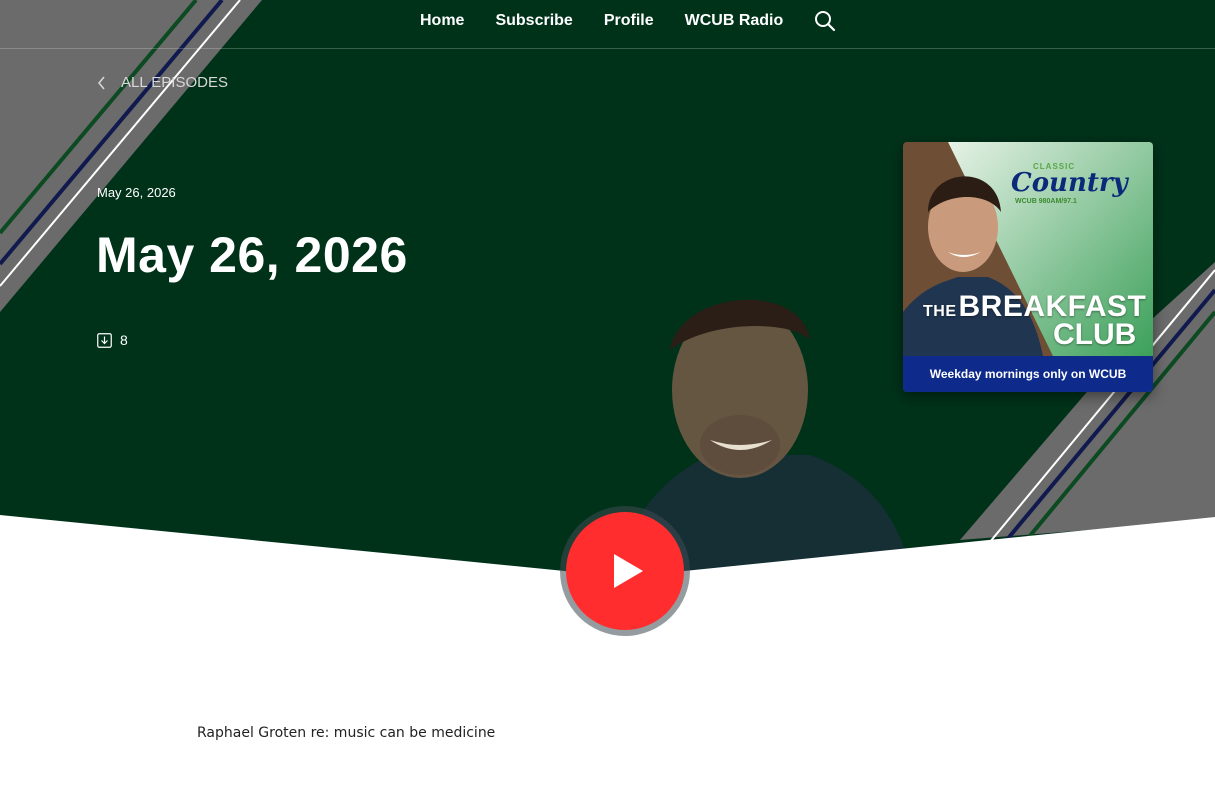 The width and height of the screenshot is (1215, 785). What do you see at coordinates (825, 21) in the screenshot?
I see `search-icon` at bounding box center [825, 21].